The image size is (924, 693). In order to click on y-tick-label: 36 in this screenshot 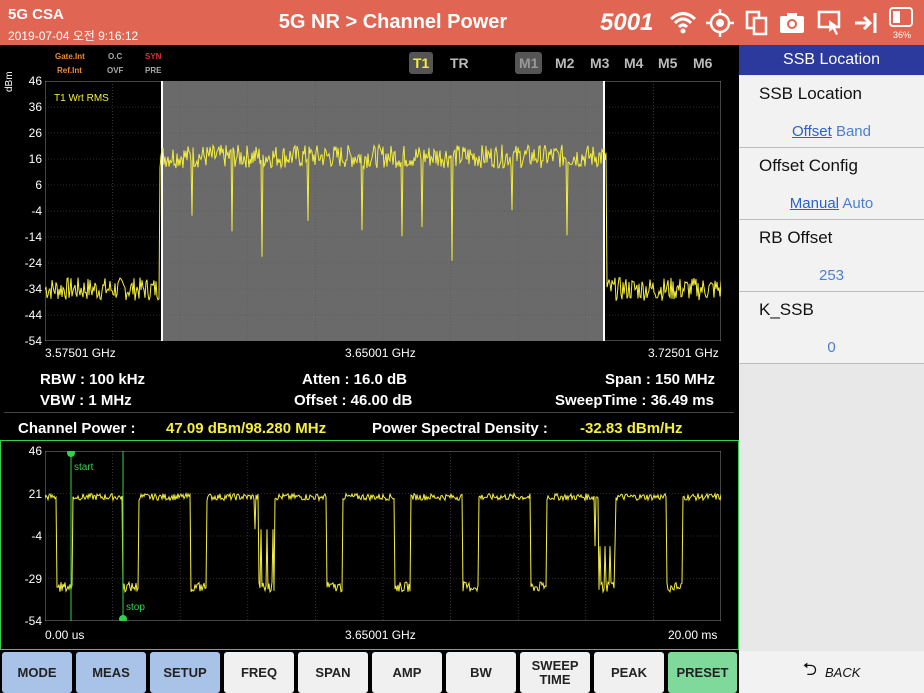, I will do `click(35, 107)`.